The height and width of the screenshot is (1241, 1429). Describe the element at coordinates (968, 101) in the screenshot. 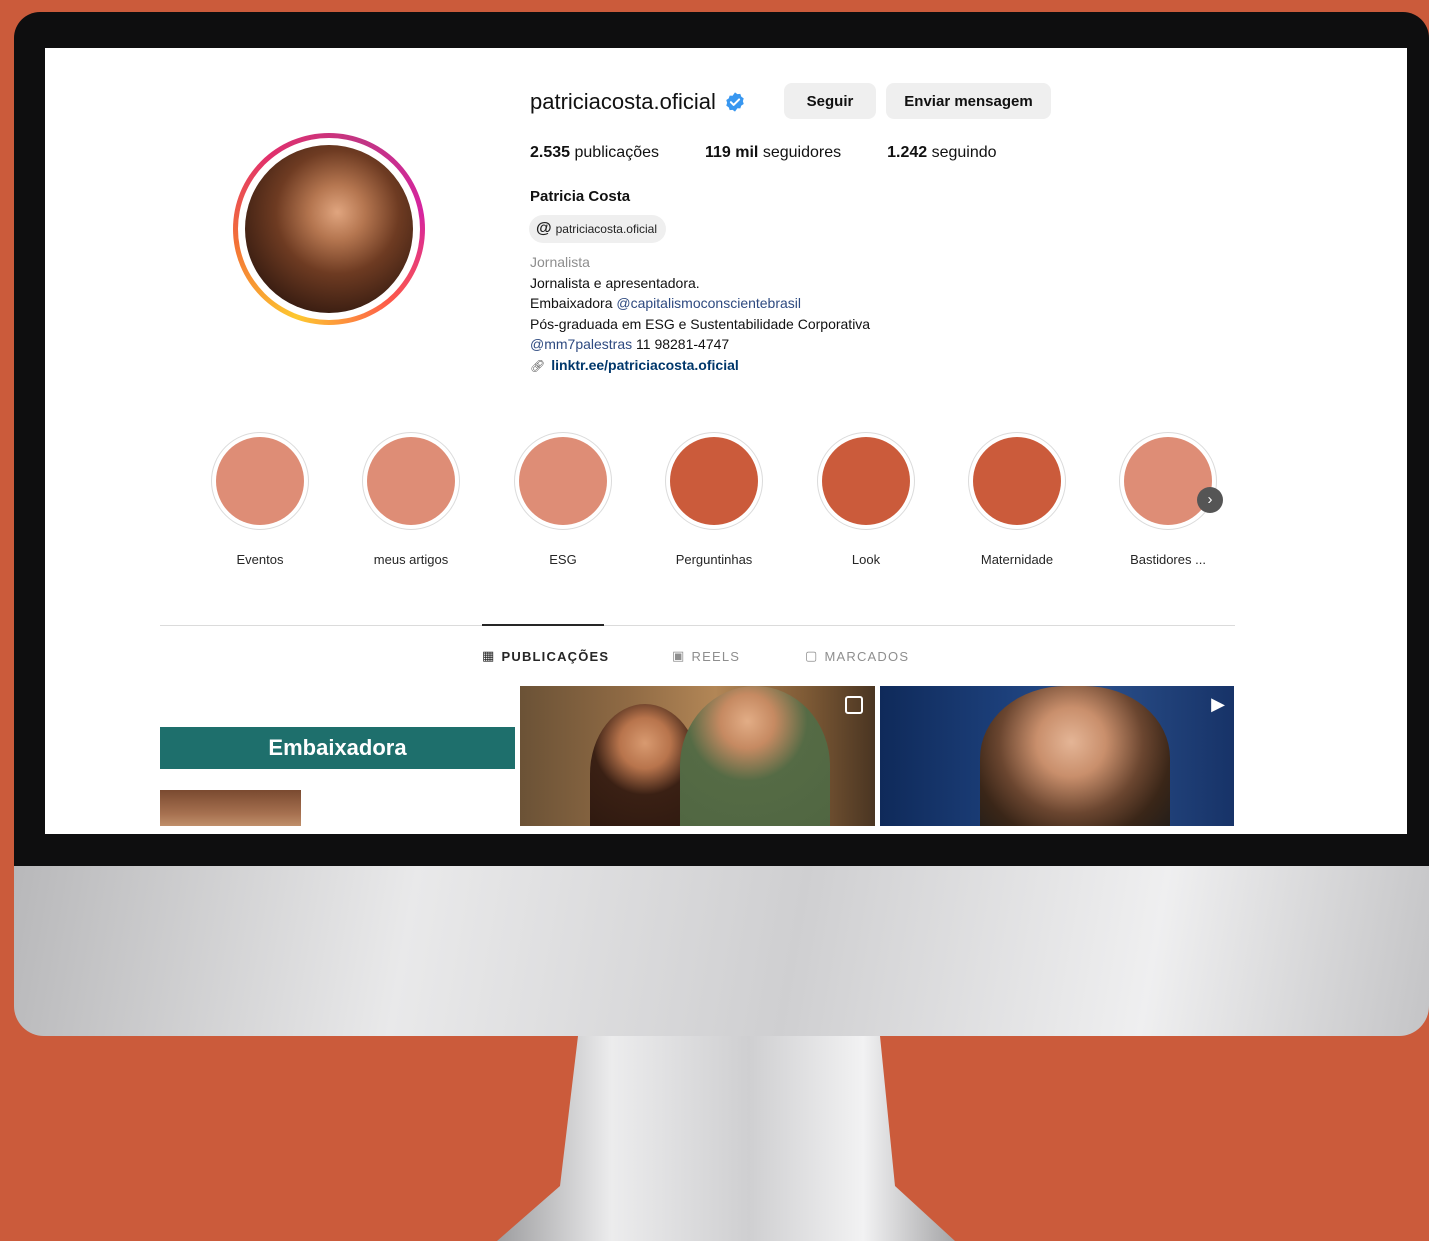

I see `send-message-button: Enviar mensagem` at that location.